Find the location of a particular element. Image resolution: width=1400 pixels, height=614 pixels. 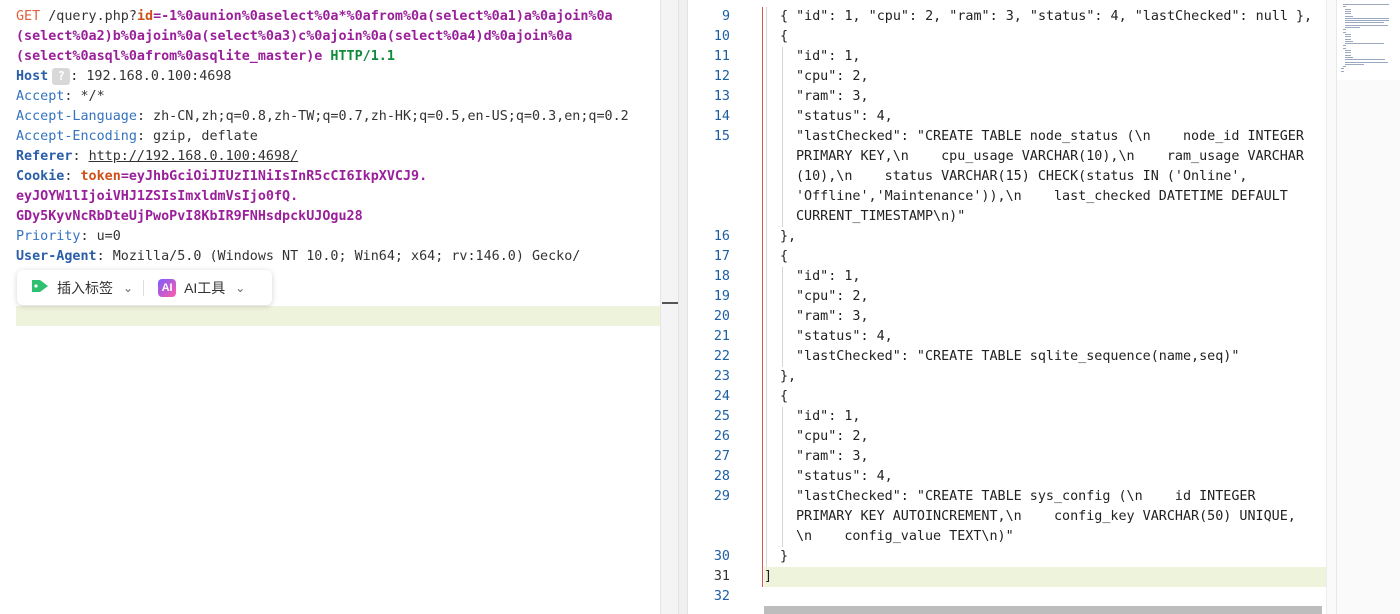

header-name: User-Agent is located at coordinates (56, 256).